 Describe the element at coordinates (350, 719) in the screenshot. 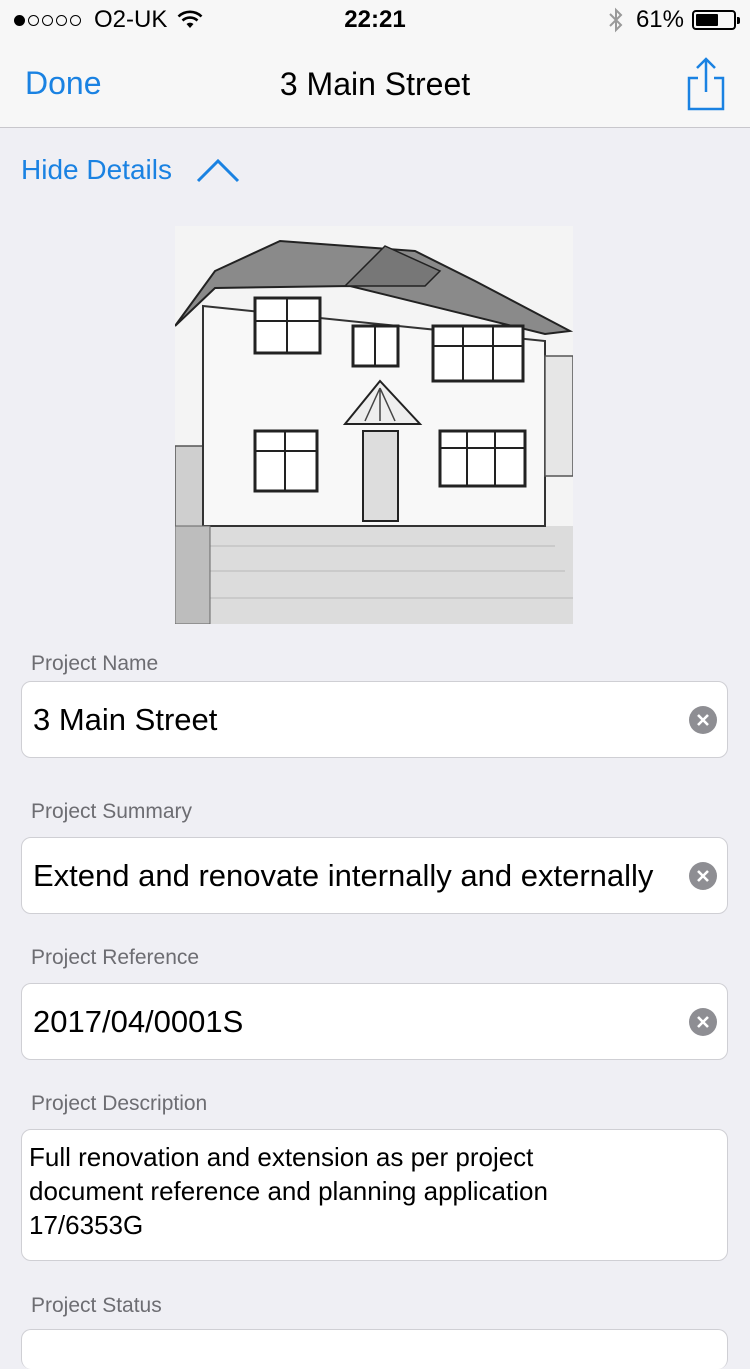

I see `project-name-value: 3 Main Street` at that location.